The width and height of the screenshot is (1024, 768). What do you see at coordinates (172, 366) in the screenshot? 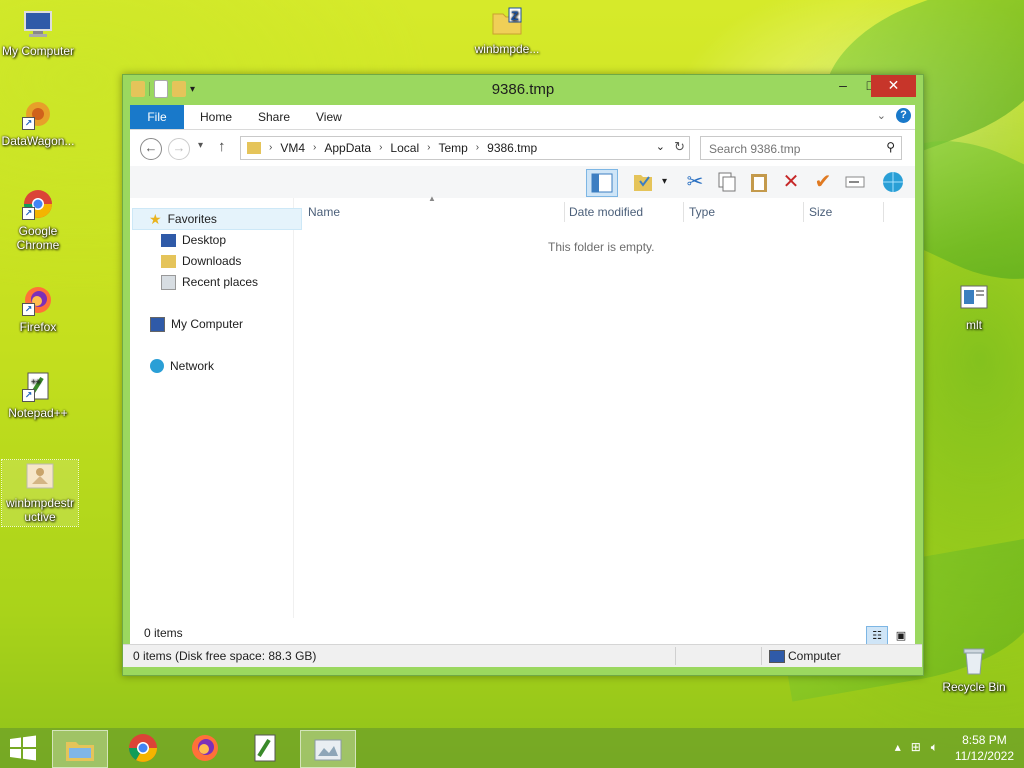
I see `nav-item-network: Network` at bounding box center [172, 366].